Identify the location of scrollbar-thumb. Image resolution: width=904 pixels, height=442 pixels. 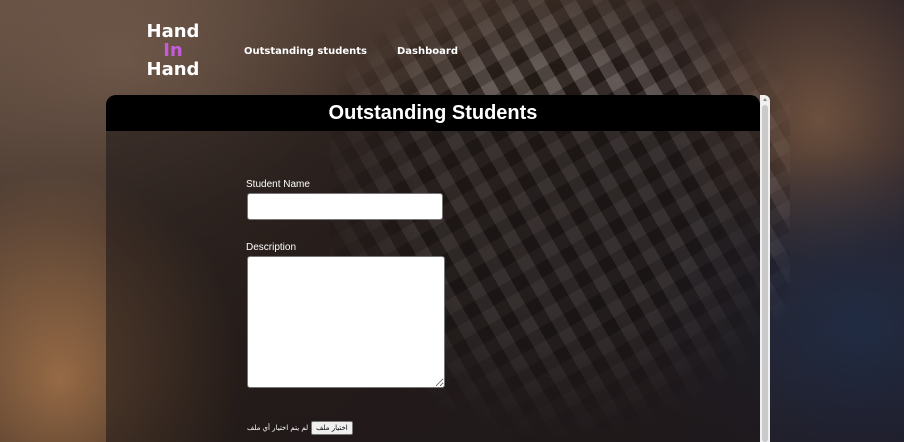
(765, 273).